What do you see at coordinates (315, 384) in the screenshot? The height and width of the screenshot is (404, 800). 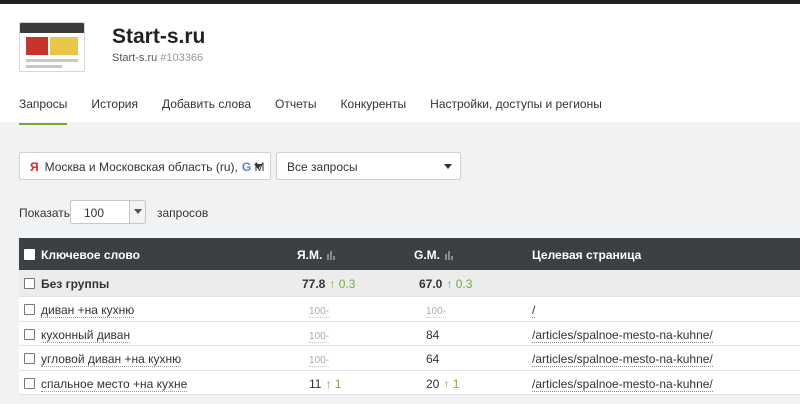 I see `ya-position: 11` at bounding box center [315, 384].